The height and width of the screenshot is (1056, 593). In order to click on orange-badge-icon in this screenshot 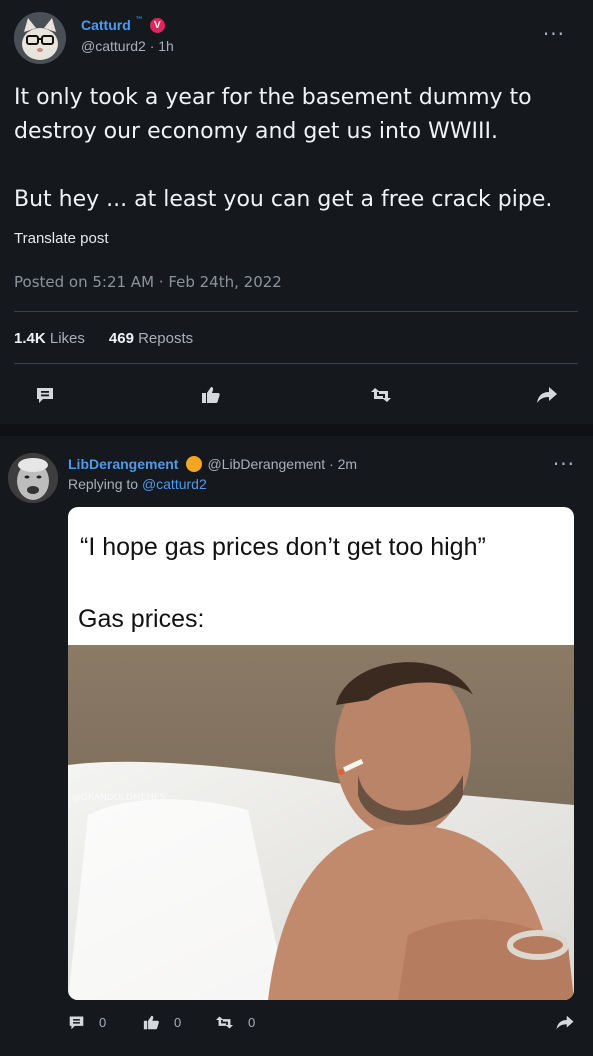, I will do `click(194, 464)`.